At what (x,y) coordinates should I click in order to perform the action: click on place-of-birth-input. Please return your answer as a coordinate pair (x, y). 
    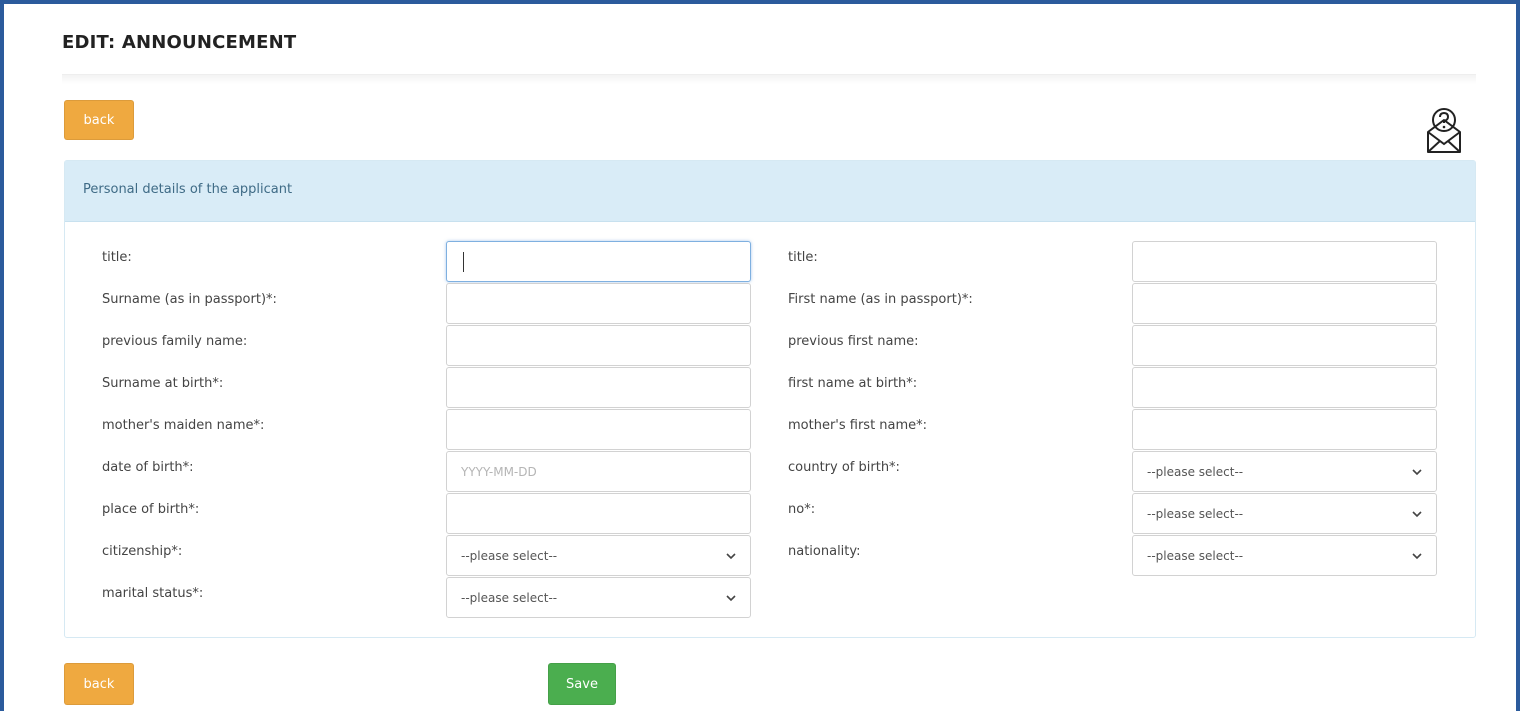
    Looking at the image, I should click on (598, 513).